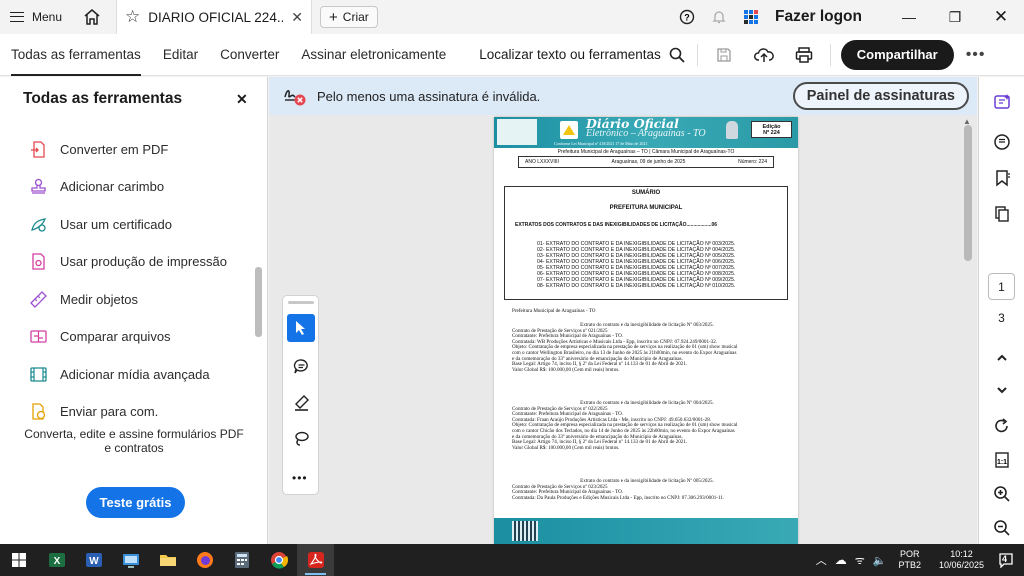 The height and width of the screenshot is (576, 1024). I want to click on select-tool-button, so click(301, 328).